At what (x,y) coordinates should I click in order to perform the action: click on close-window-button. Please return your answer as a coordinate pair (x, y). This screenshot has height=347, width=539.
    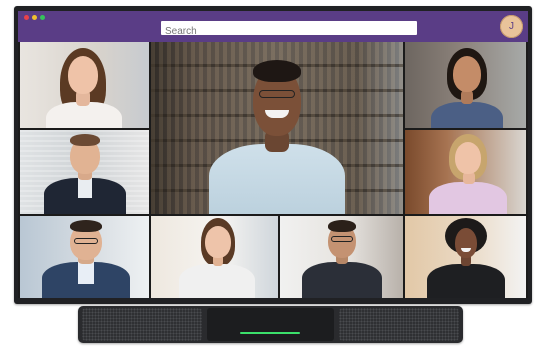
    Looking at the image, I should click on (26, 17).